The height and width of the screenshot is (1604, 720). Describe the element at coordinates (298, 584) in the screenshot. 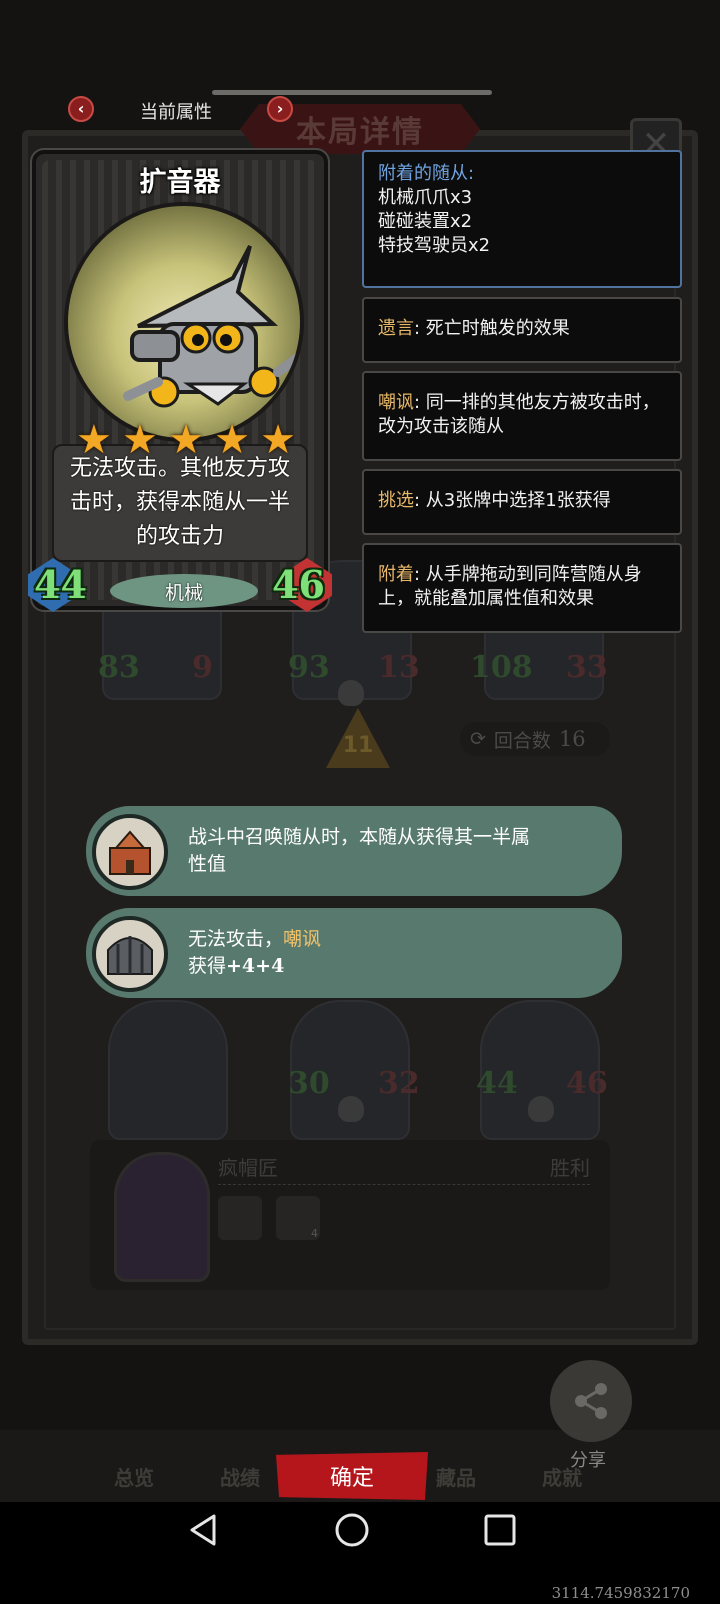

I see `card-health: 46` at that location.